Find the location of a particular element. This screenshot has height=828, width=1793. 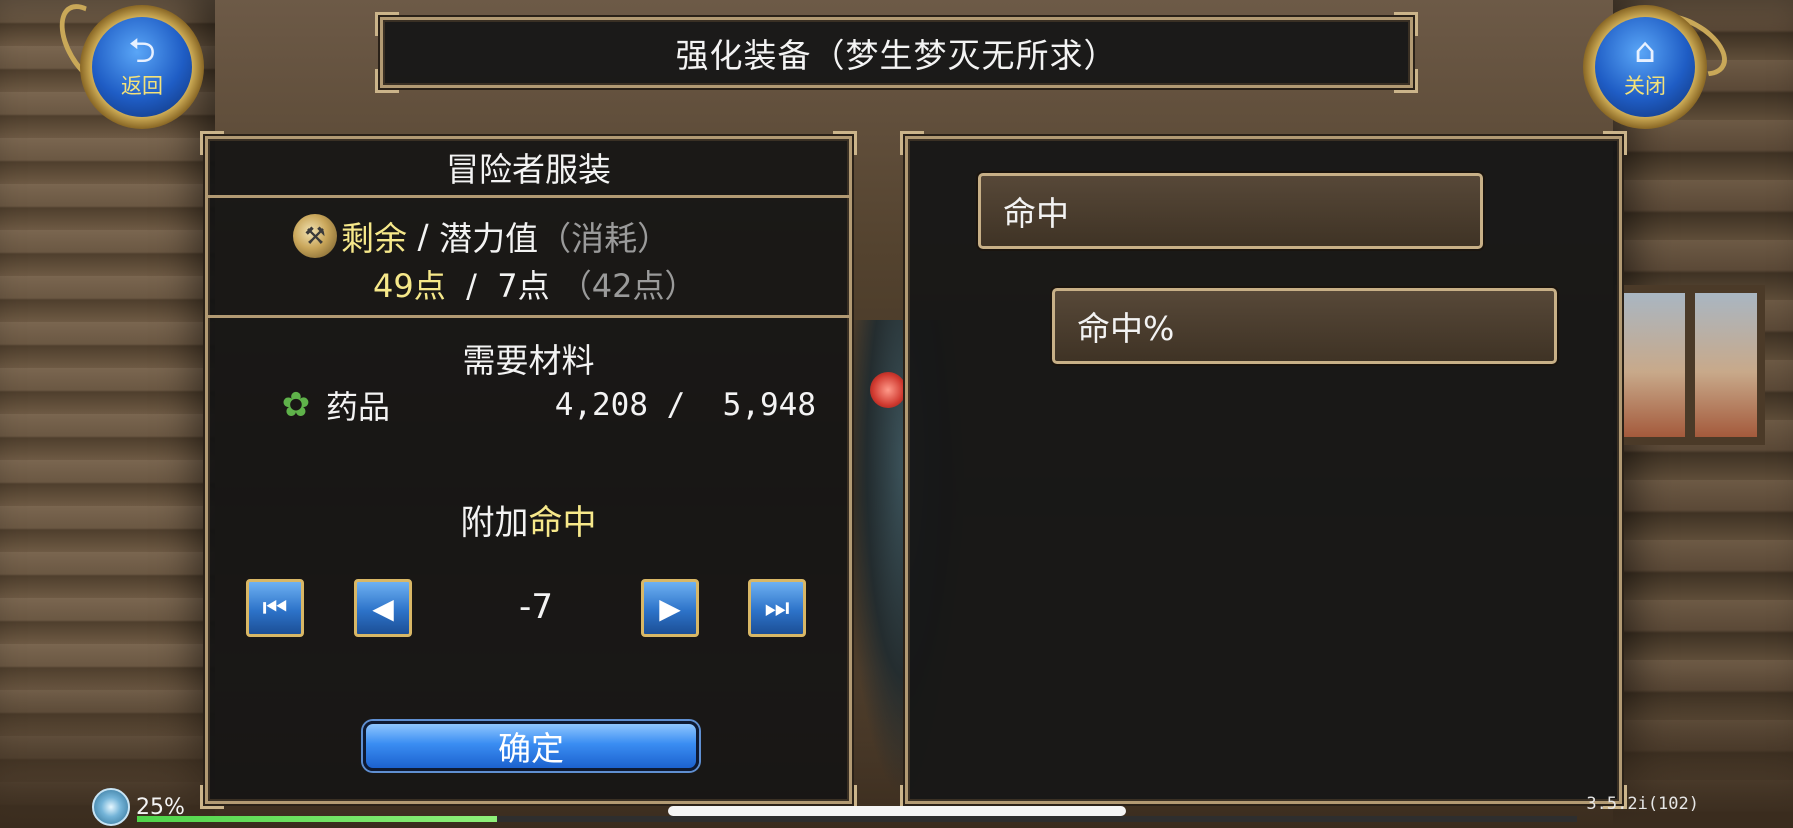

prev-icon: ◀ is located at coordinates (383, 608).